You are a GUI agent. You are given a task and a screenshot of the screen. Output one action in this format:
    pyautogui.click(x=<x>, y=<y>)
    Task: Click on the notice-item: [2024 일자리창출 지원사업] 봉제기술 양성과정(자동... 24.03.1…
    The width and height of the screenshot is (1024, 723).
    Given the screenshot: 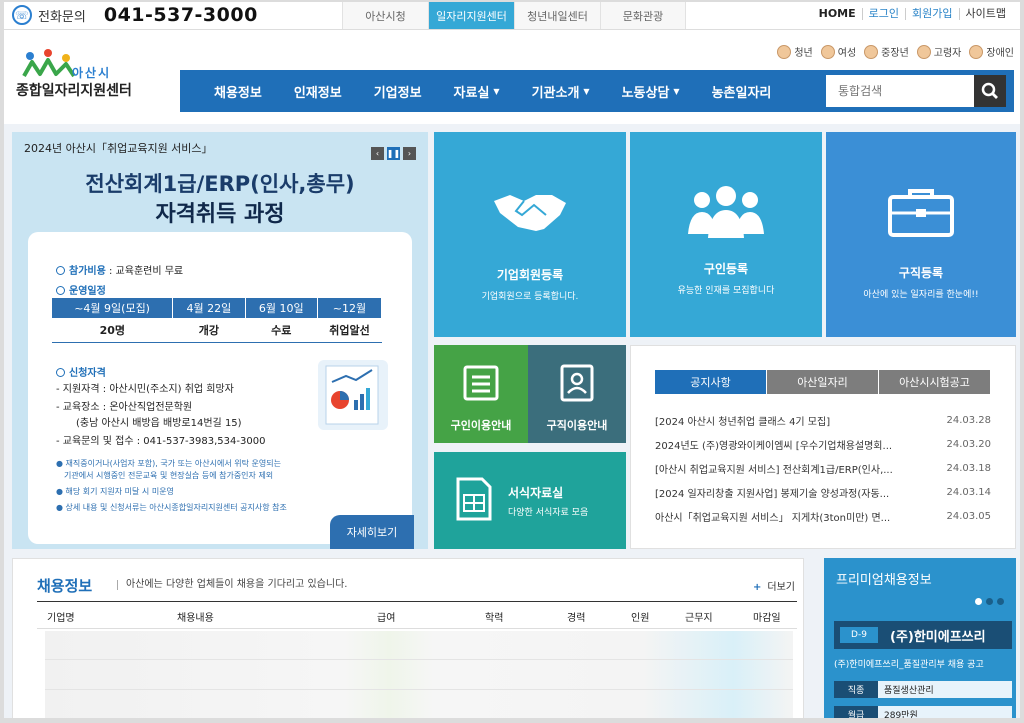 What is the action you would take?
    pyautogui.click(x=823, y=492)
    